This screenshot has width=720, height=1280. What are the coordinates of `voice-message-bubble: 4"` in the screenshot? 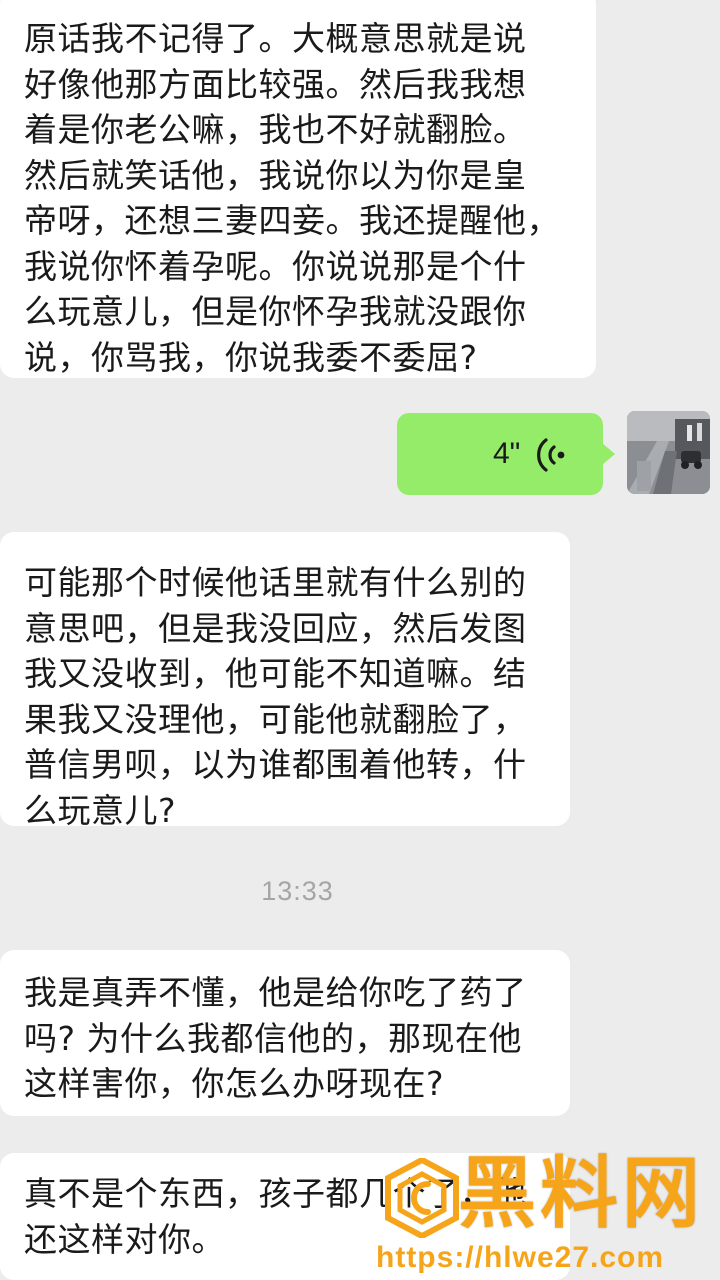 It's located at (506, 454).